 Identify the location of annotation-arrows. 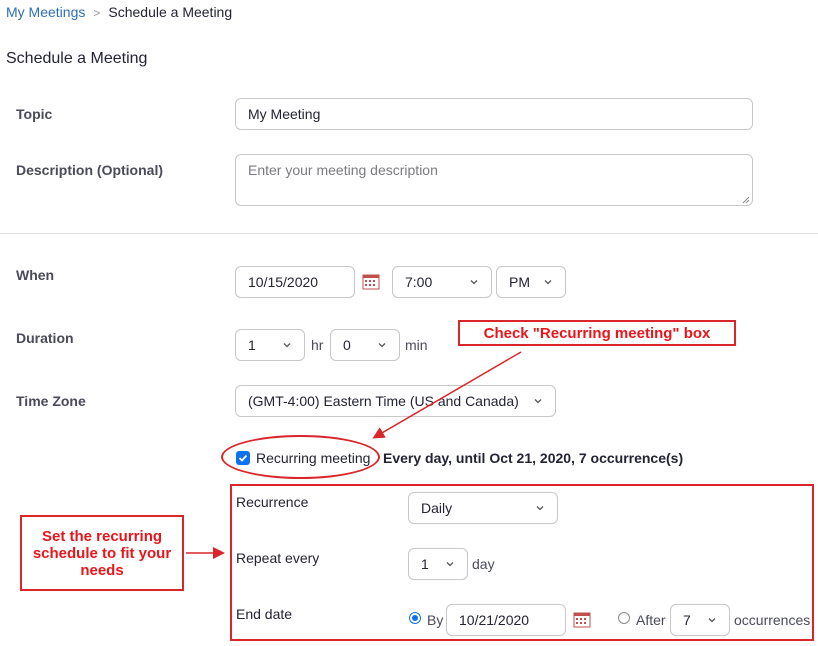
(354, 455).